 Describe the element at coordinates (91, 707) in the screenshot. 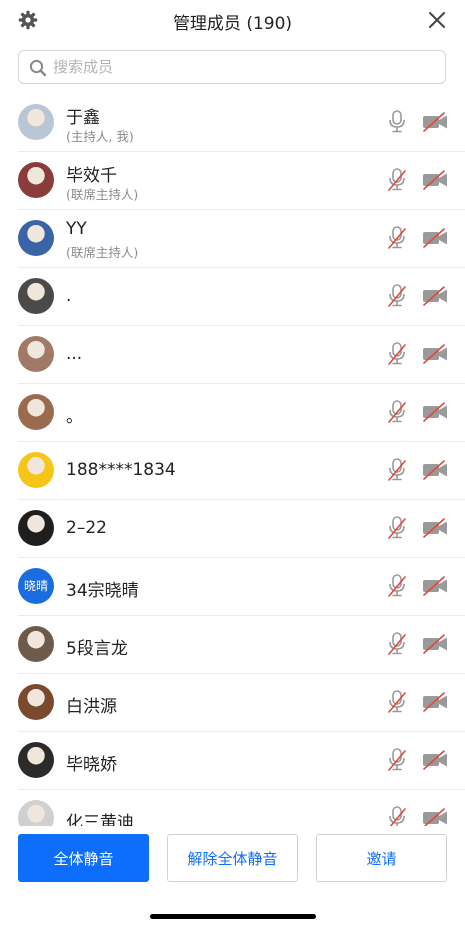

I see `member-name: 白洪源` at that location.